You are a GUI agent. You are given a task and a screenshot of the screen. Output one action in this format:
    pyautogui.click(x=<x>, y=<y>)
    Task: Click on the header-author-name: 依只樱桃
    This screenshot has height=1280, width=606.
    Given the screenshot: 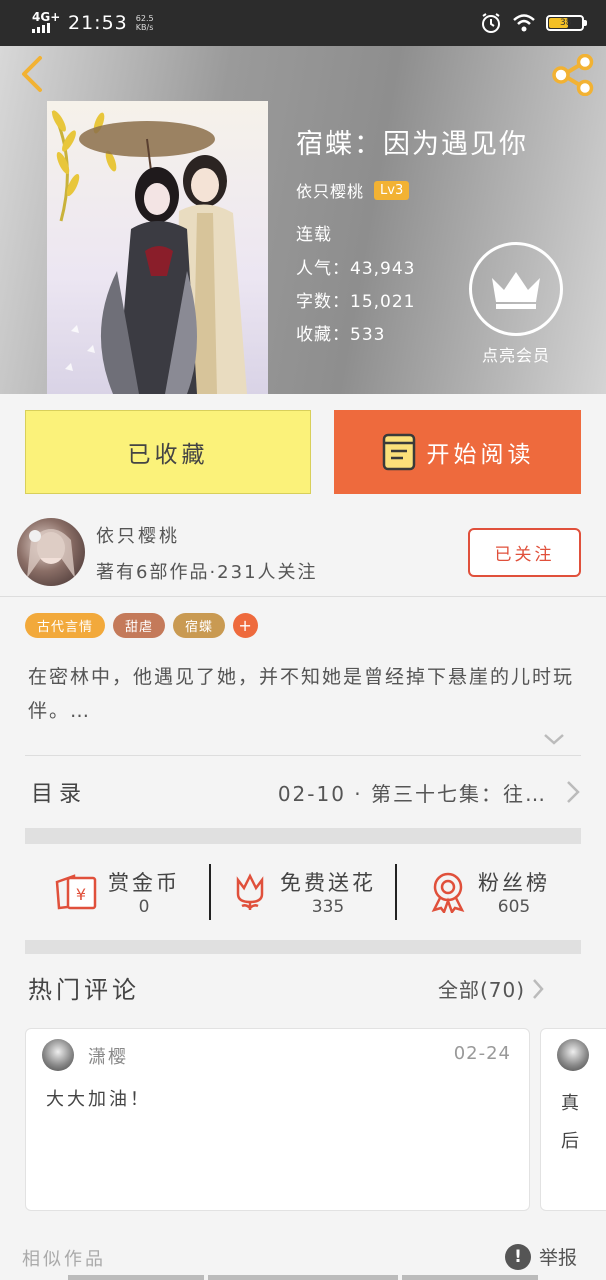 What is the action you would take?
    pyautogui.click(x=330, y=190)
    